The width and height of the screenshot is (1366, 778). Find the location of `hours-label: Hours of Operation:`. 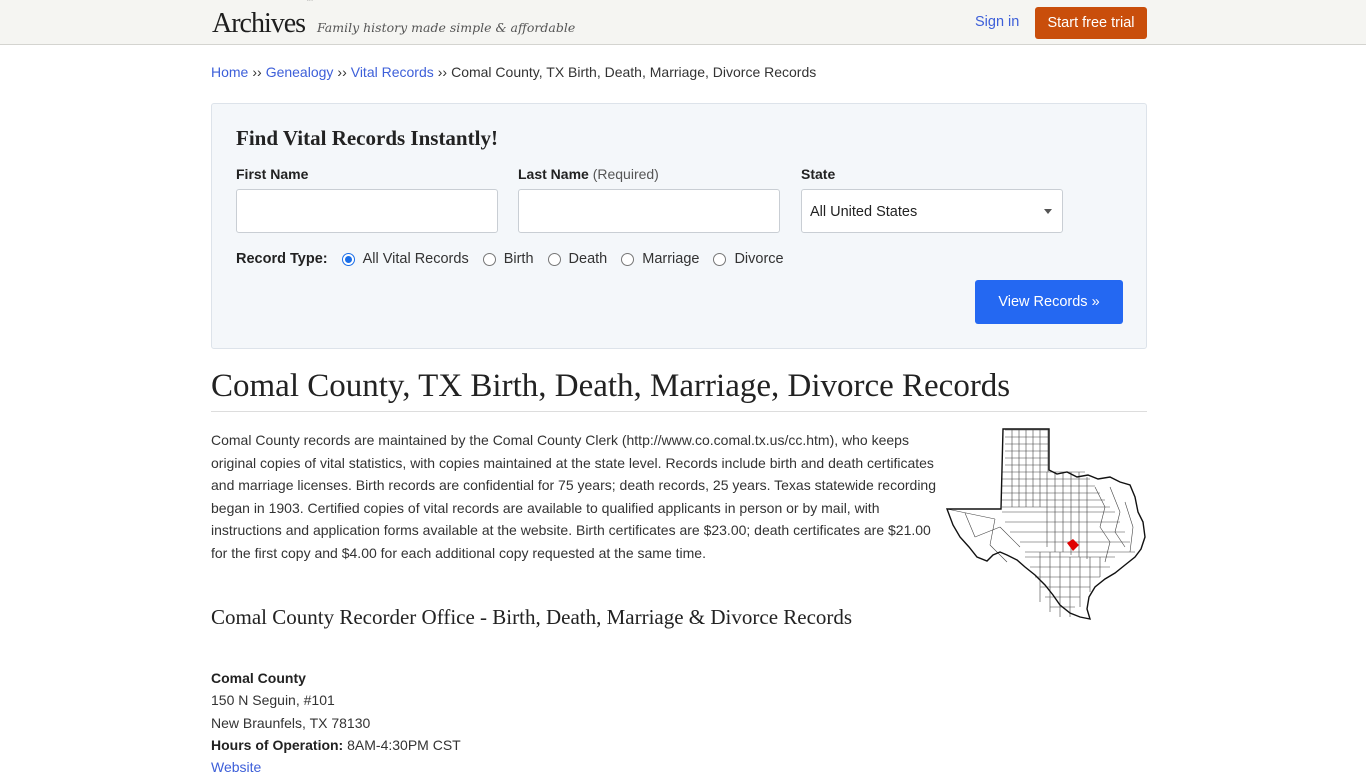

hours-label: Hours of Operation: is located at coordinates (277, 744).